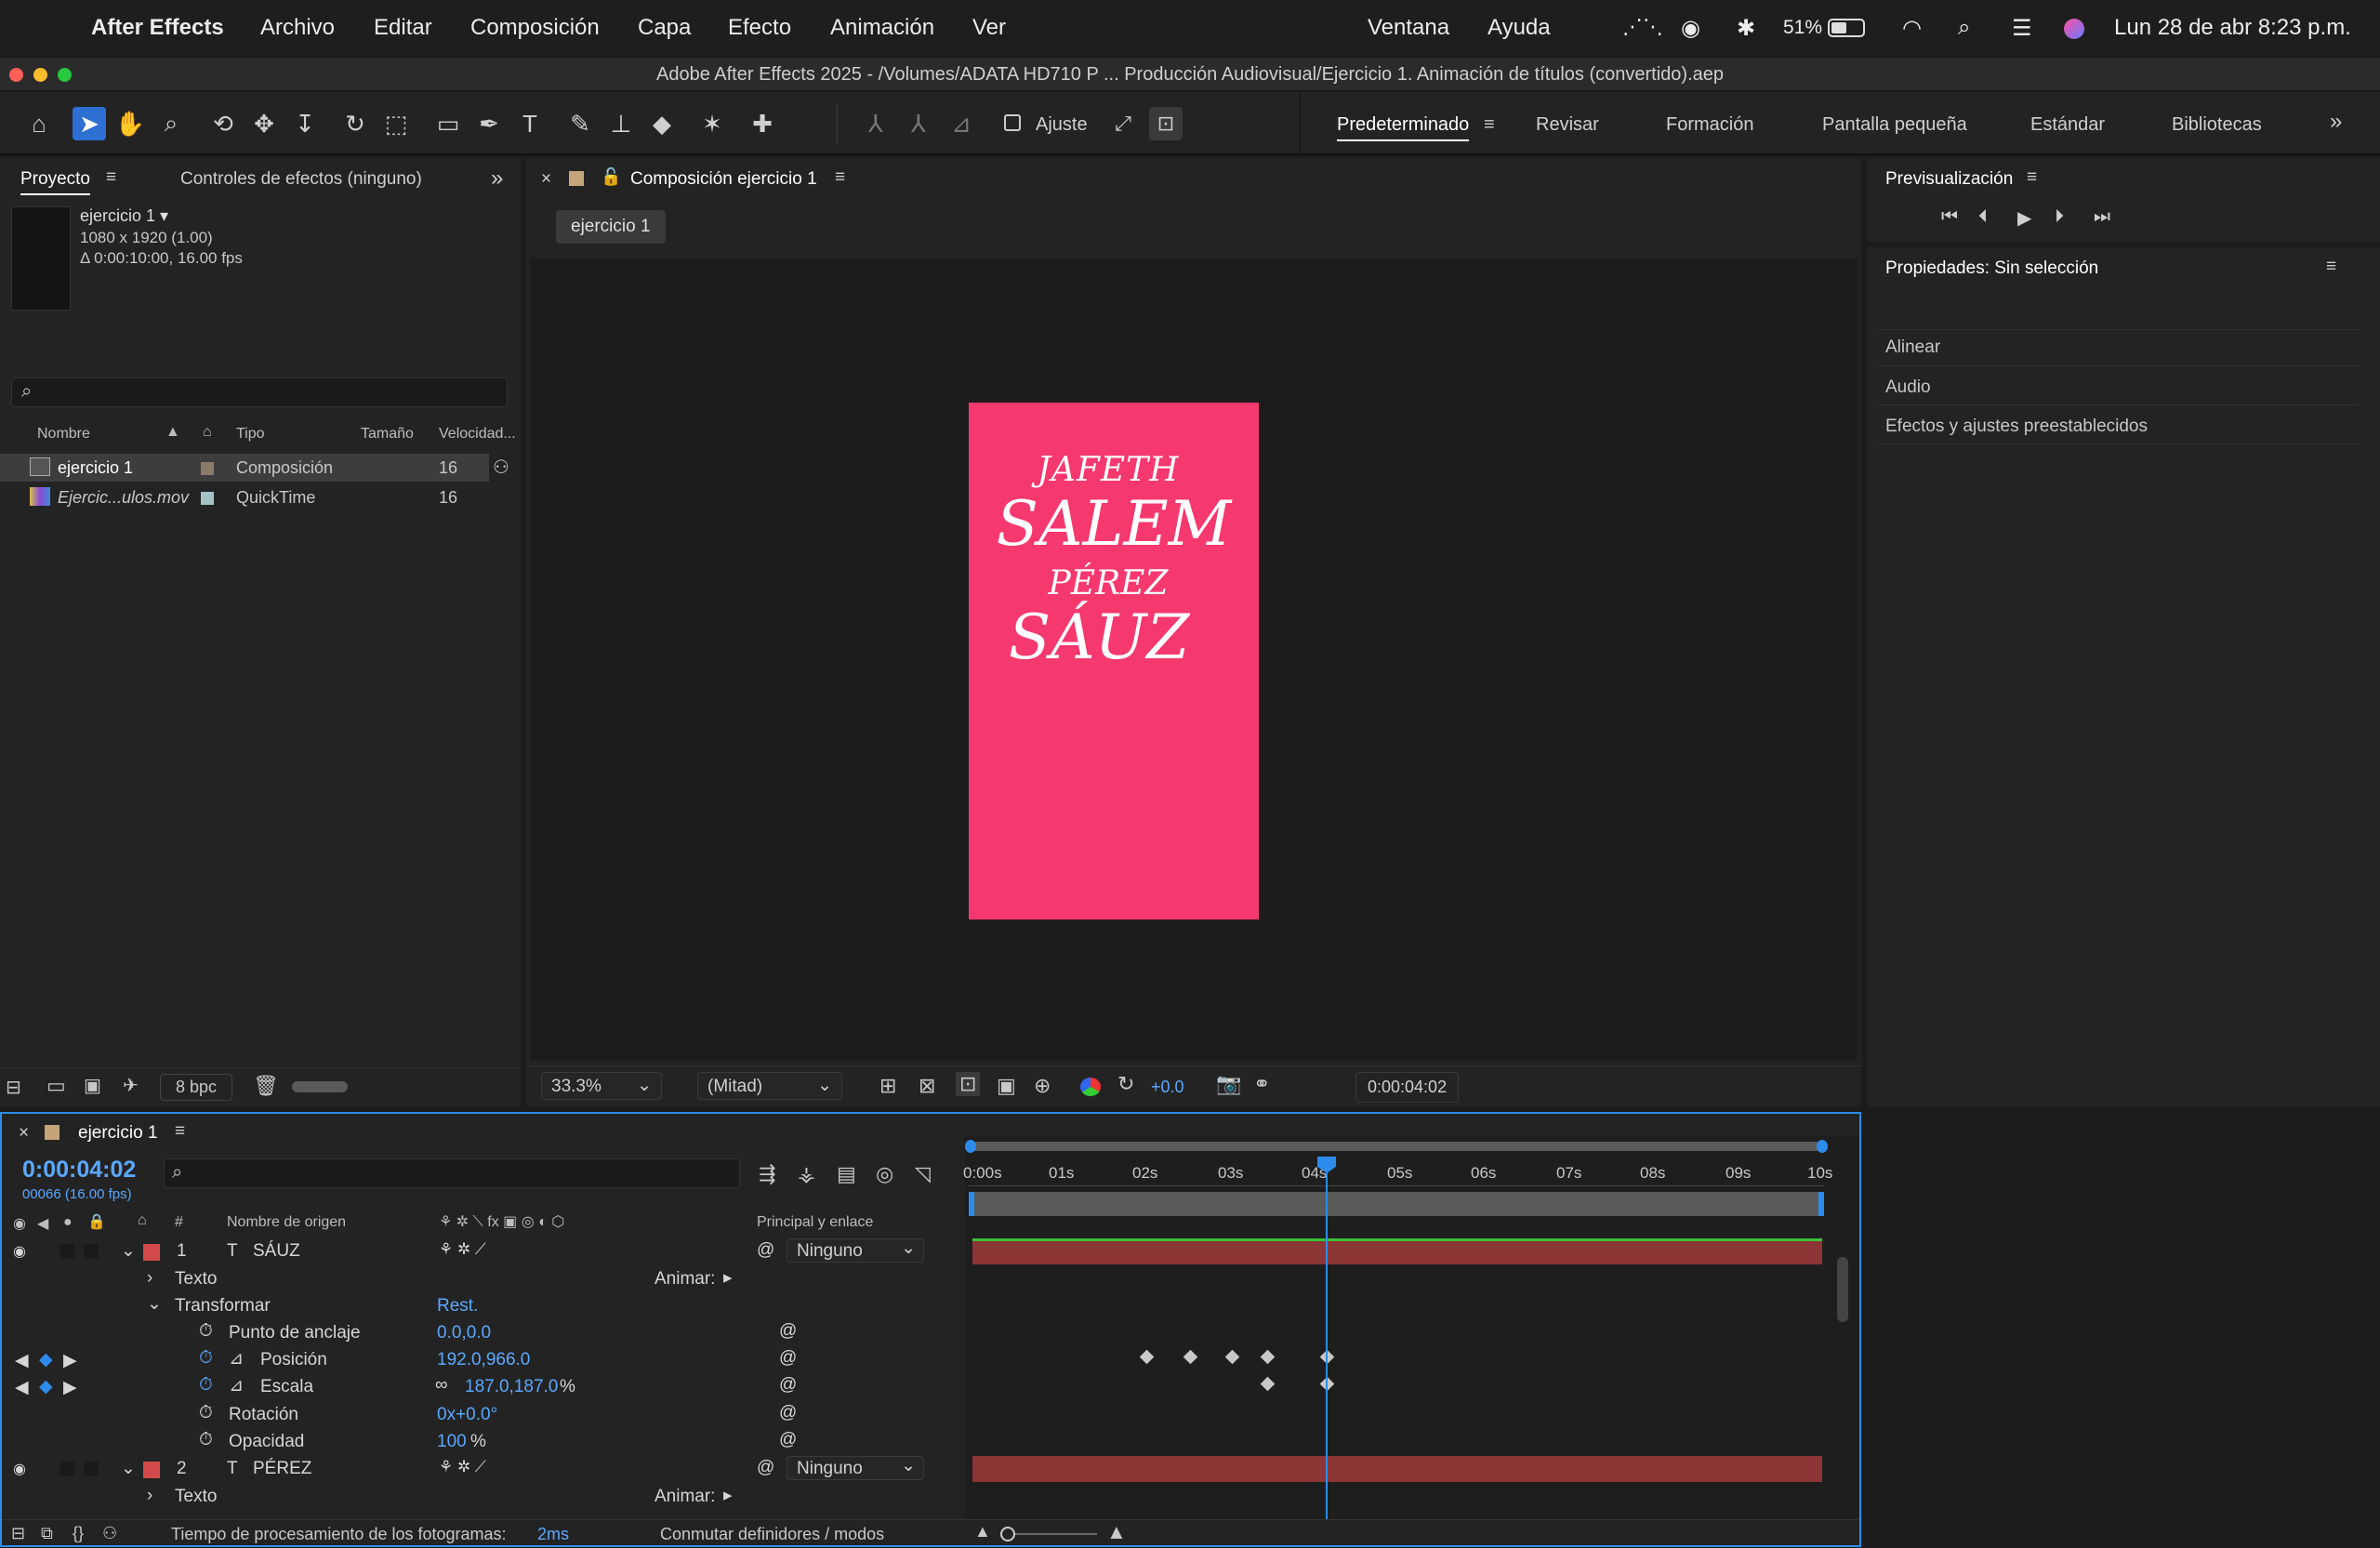 The height and width of the screenshot is (1548, 2380). I want to click on menu-animacion: Animación, so click(882, 28).